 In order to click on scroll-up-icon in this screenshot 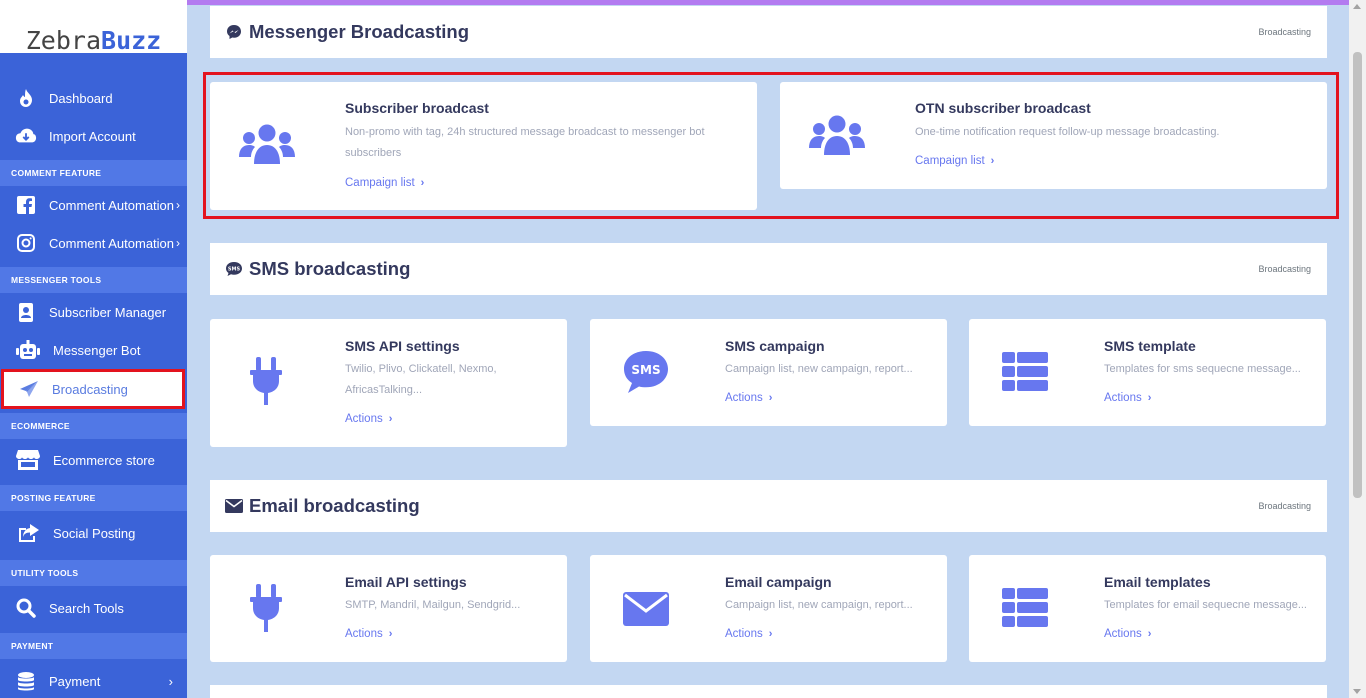, I will do `click(1357, 6)`.